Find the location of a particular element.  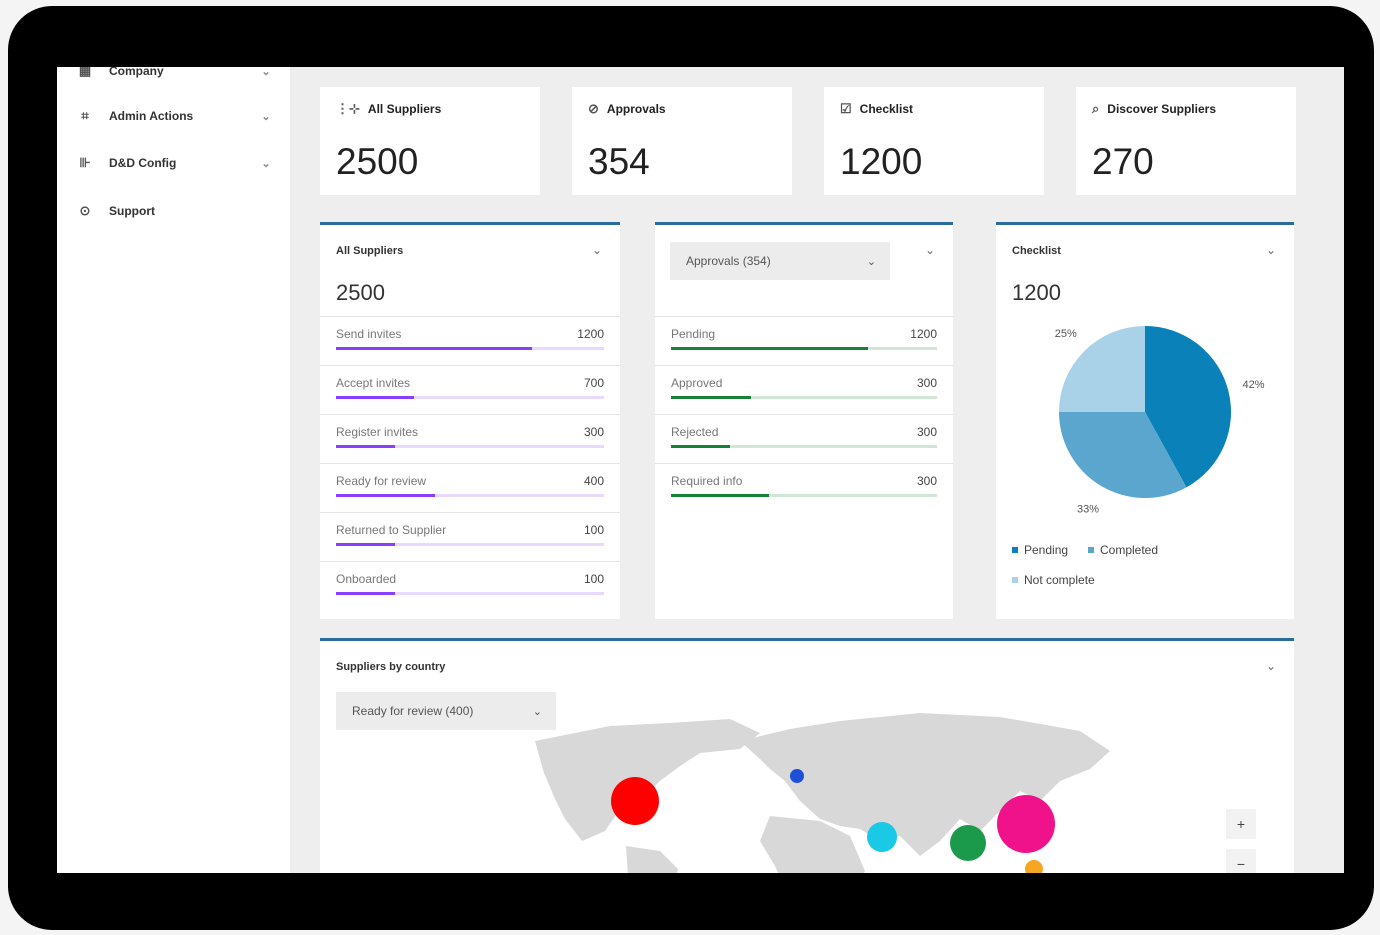

row-label: Required info is located at coordinates (707, 481).